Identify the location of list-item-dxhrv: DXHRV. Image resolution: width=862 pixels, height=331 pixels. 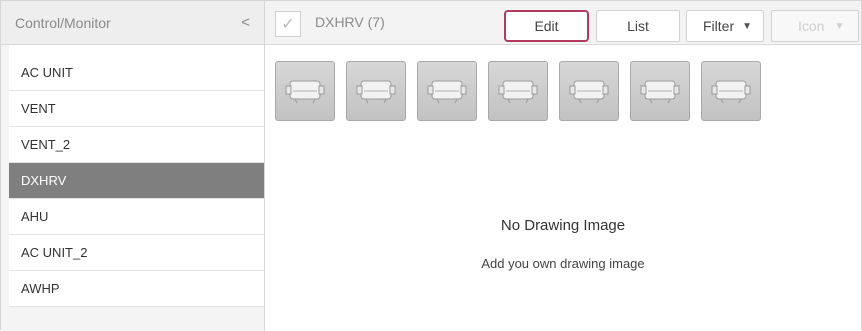
(136, 181).